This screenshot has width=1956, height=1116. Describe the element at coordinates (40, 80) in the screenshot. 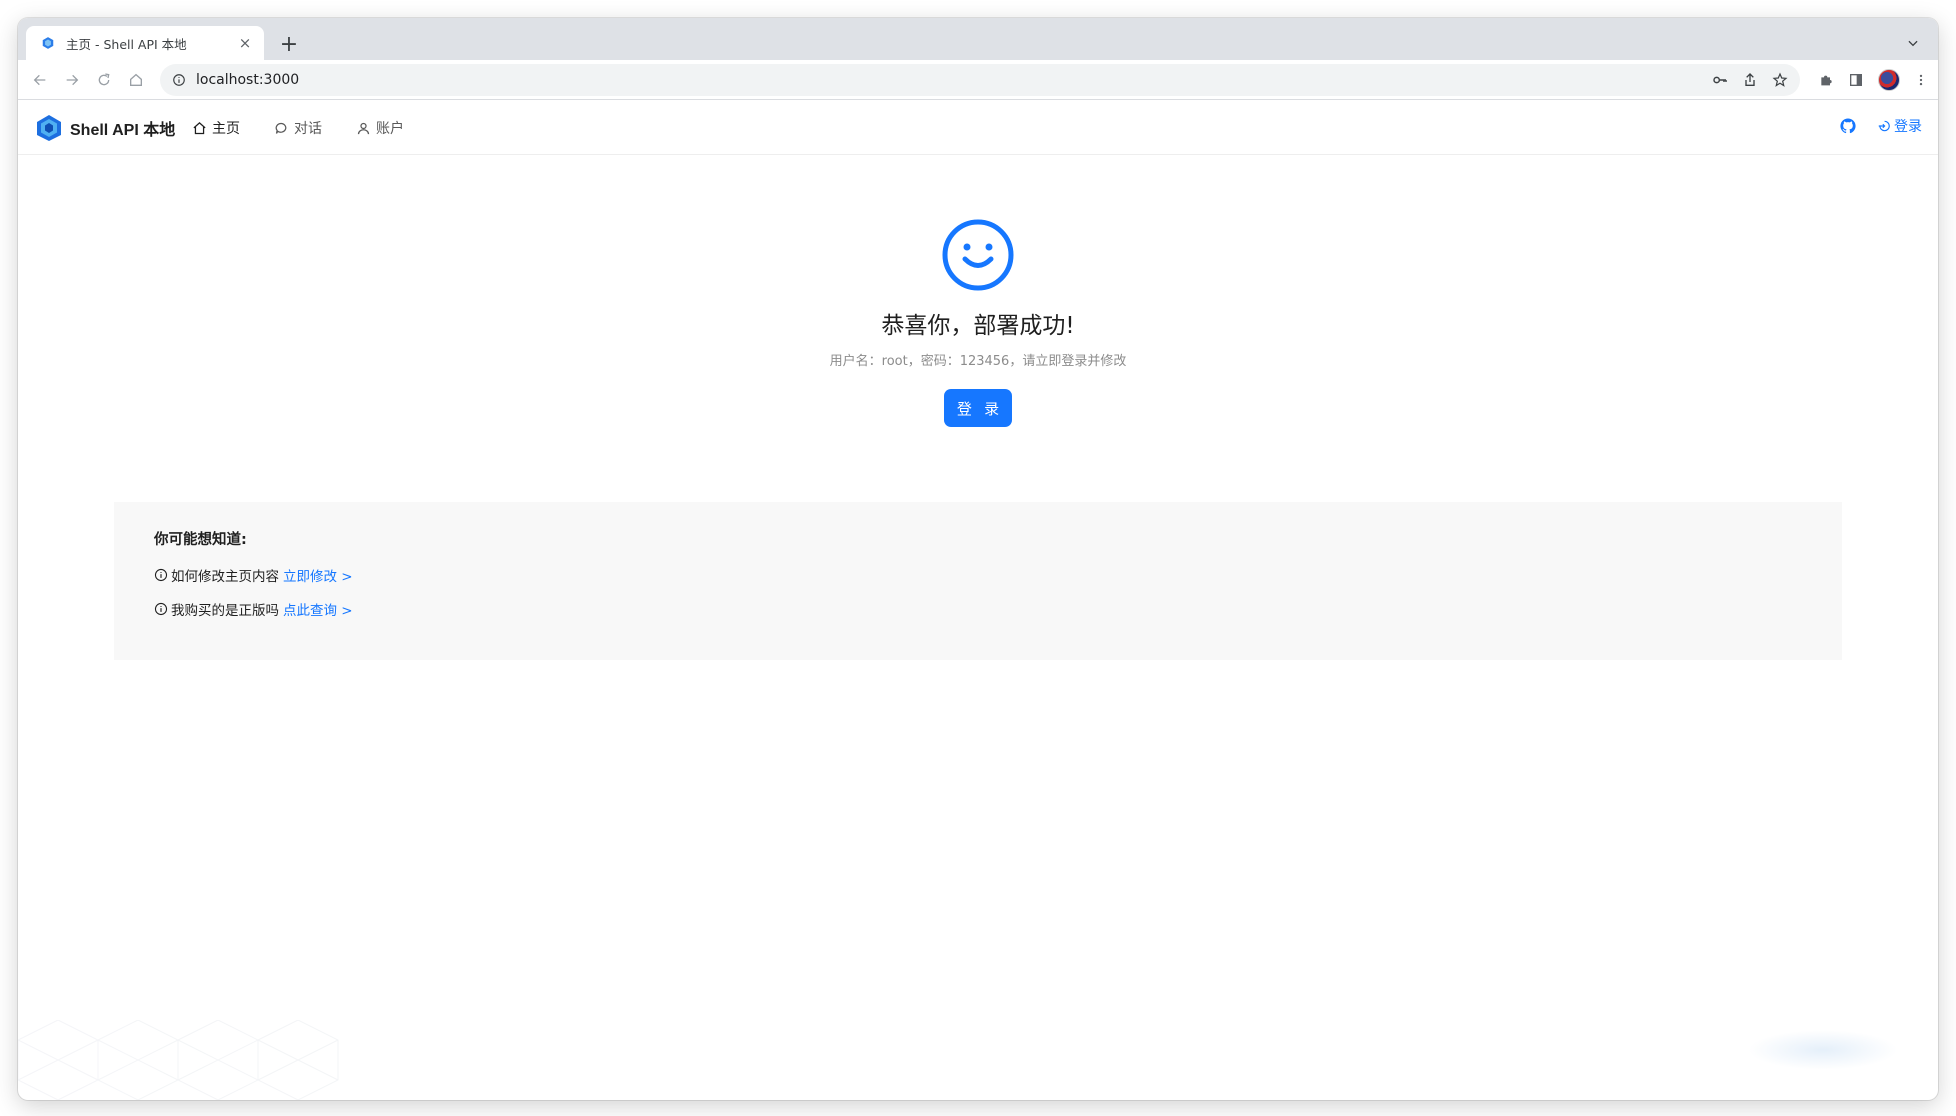

I see `back-arrow-icon` at that location.